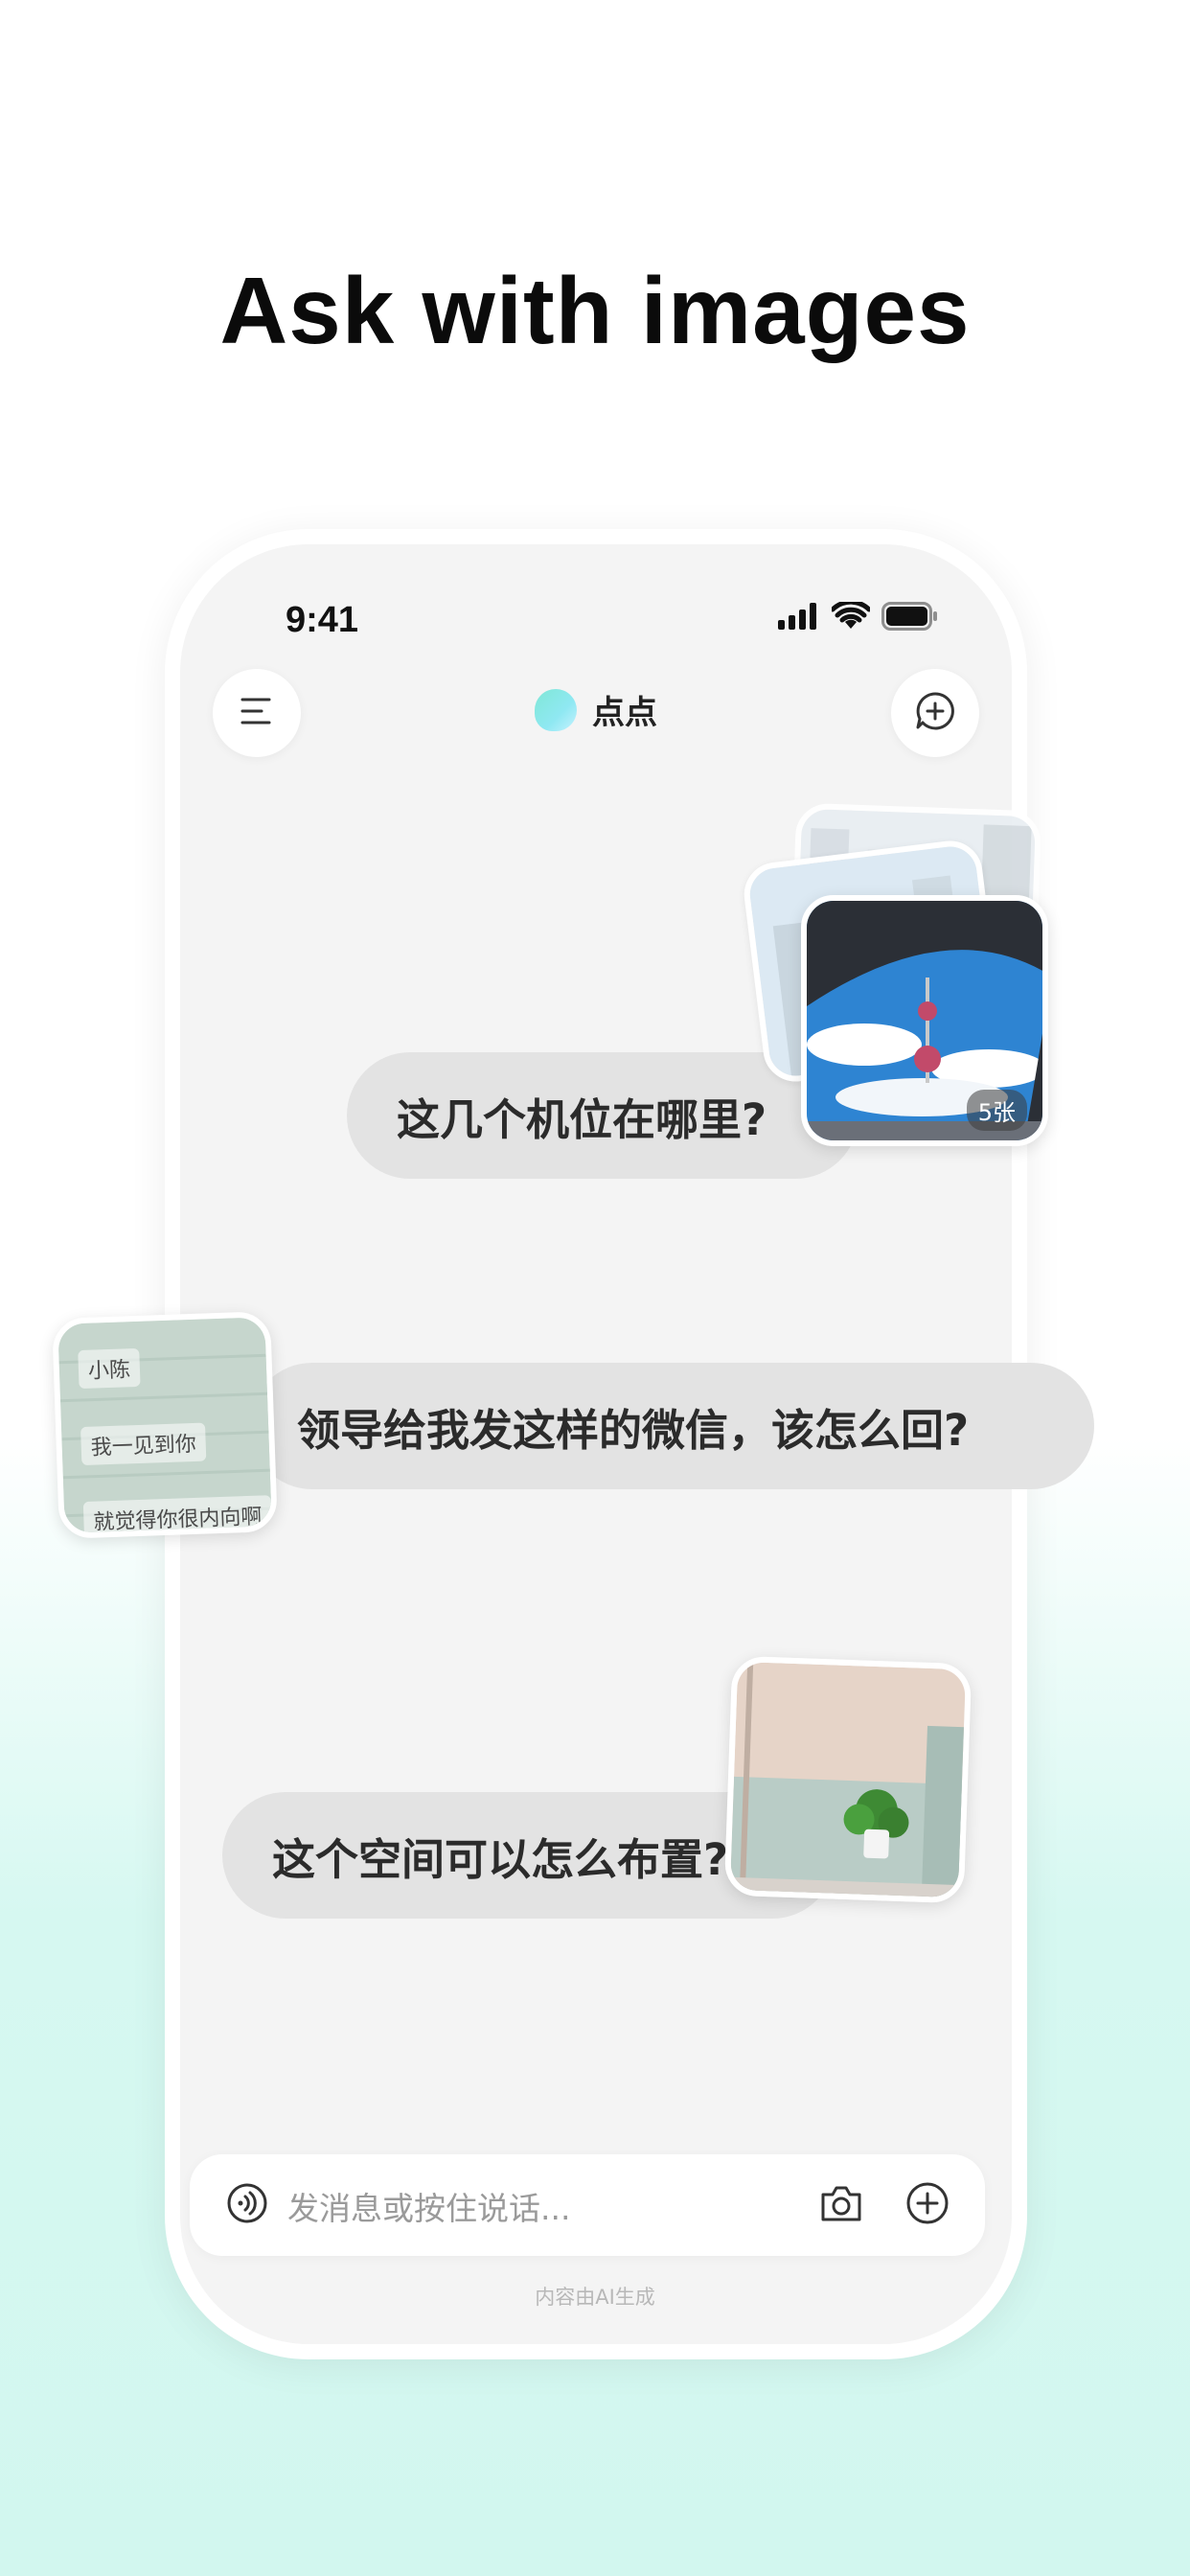  I want to click on app-logo, so click(556, 709).